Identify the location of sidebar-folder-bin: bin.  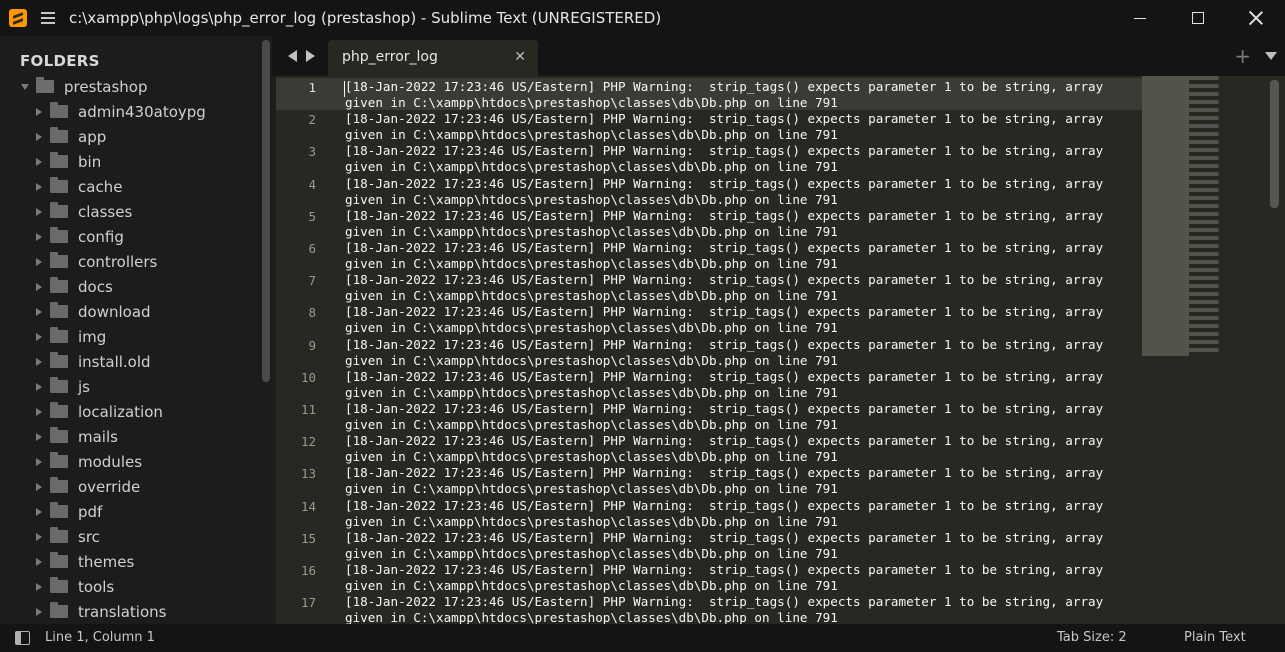
(130, 161).